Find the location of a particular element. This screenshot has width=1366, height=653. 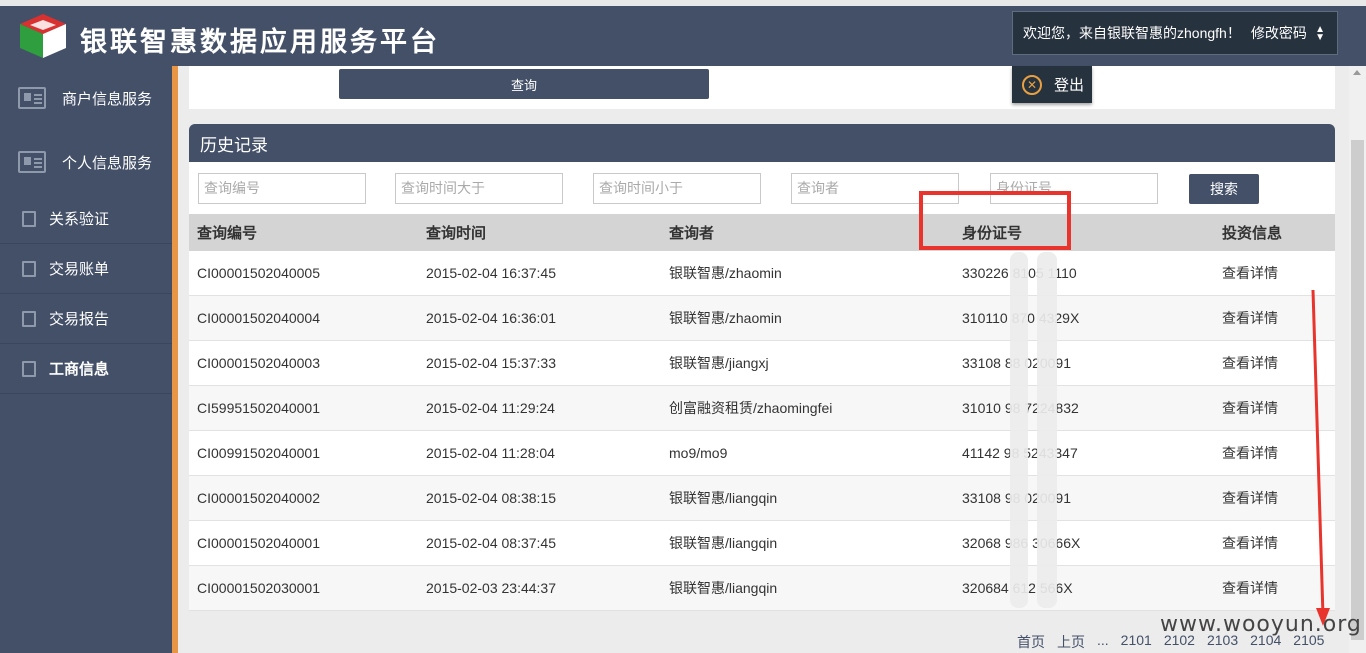

cell-query-id: CI59951502040001 is located at coordinates (259, 408).